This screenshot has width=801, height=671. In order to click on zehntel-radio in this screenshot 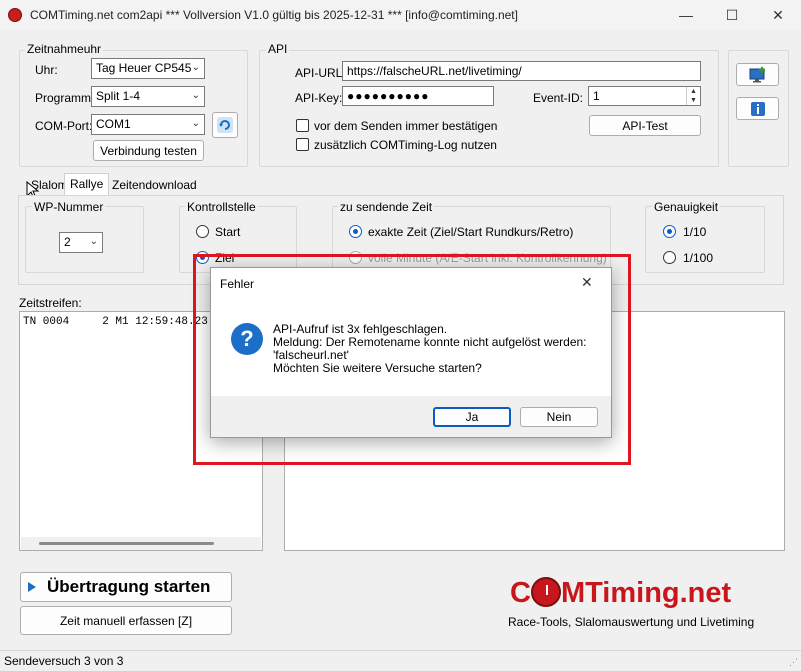, I will do `click(669, 231)`.